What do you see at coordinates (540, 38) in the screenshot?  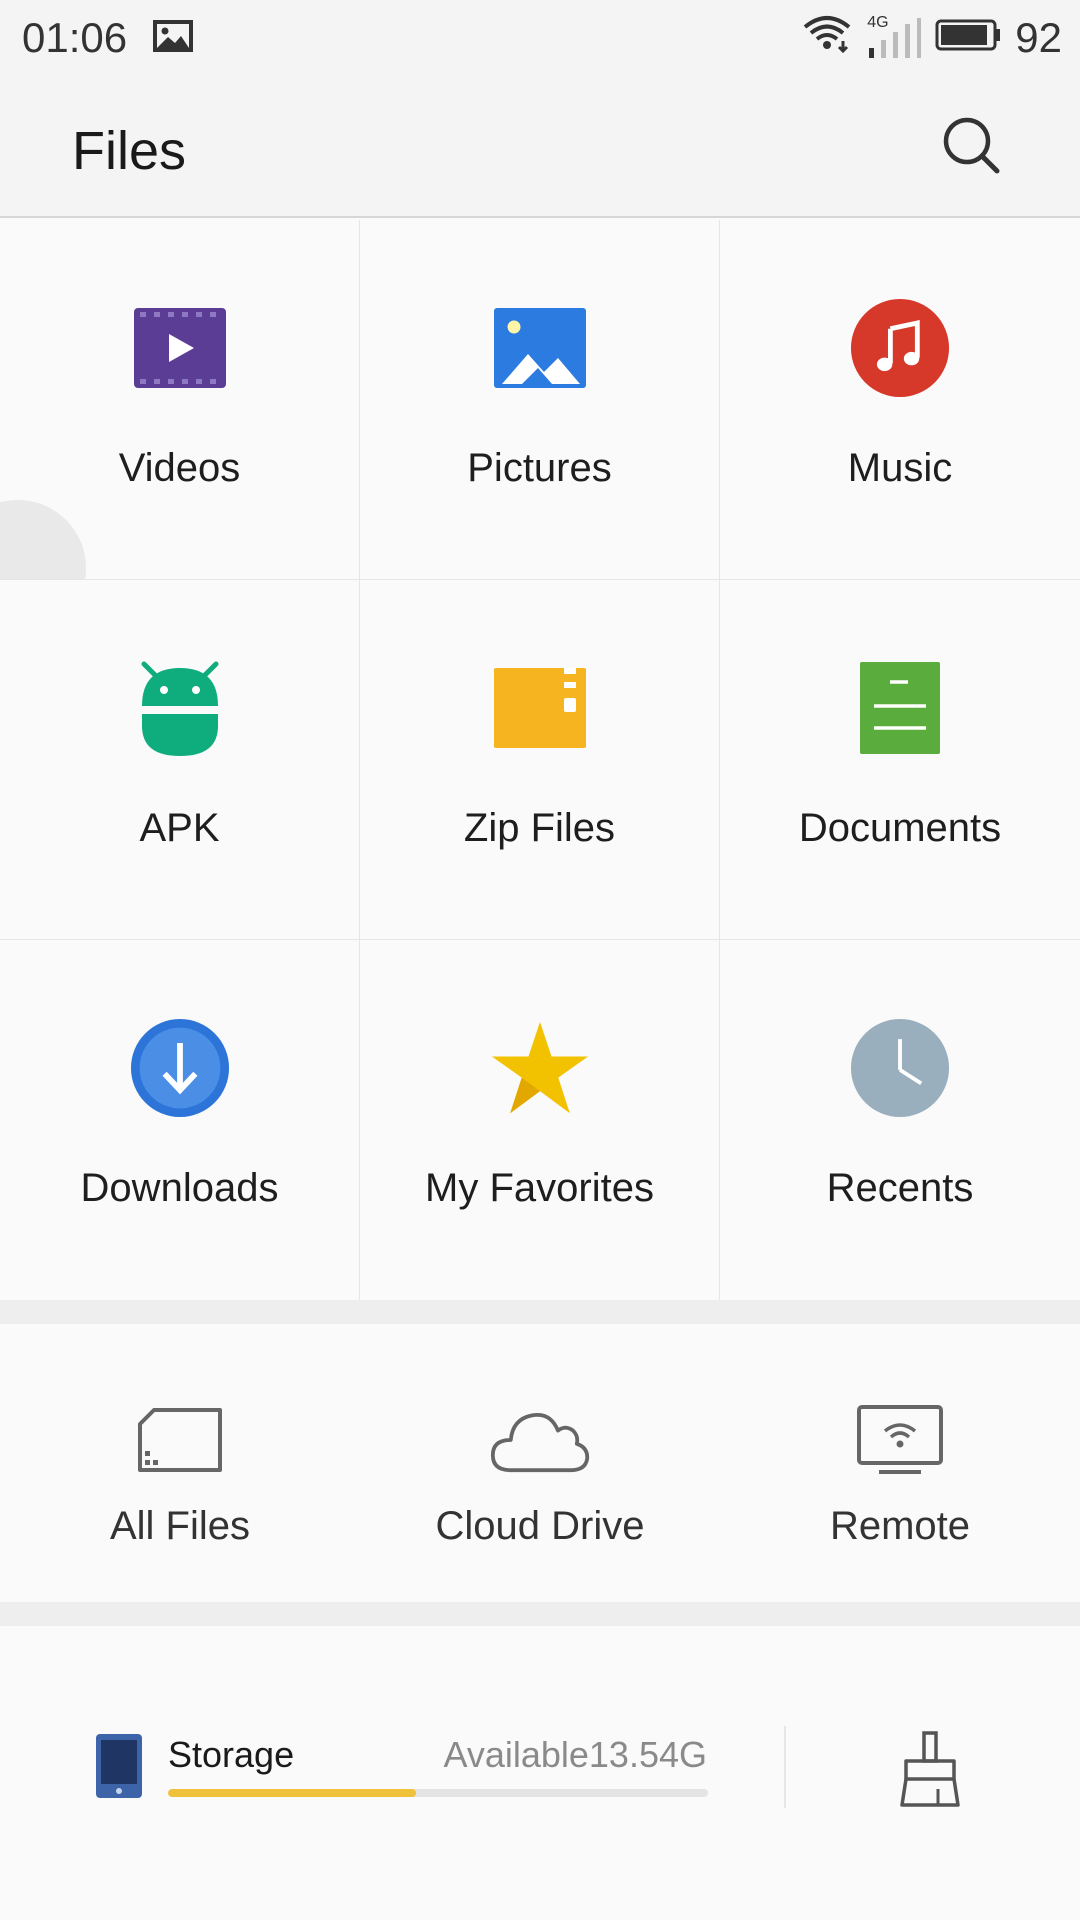 I see `status-bar: 01:06 4G 92` at bounding box center [540, 38].